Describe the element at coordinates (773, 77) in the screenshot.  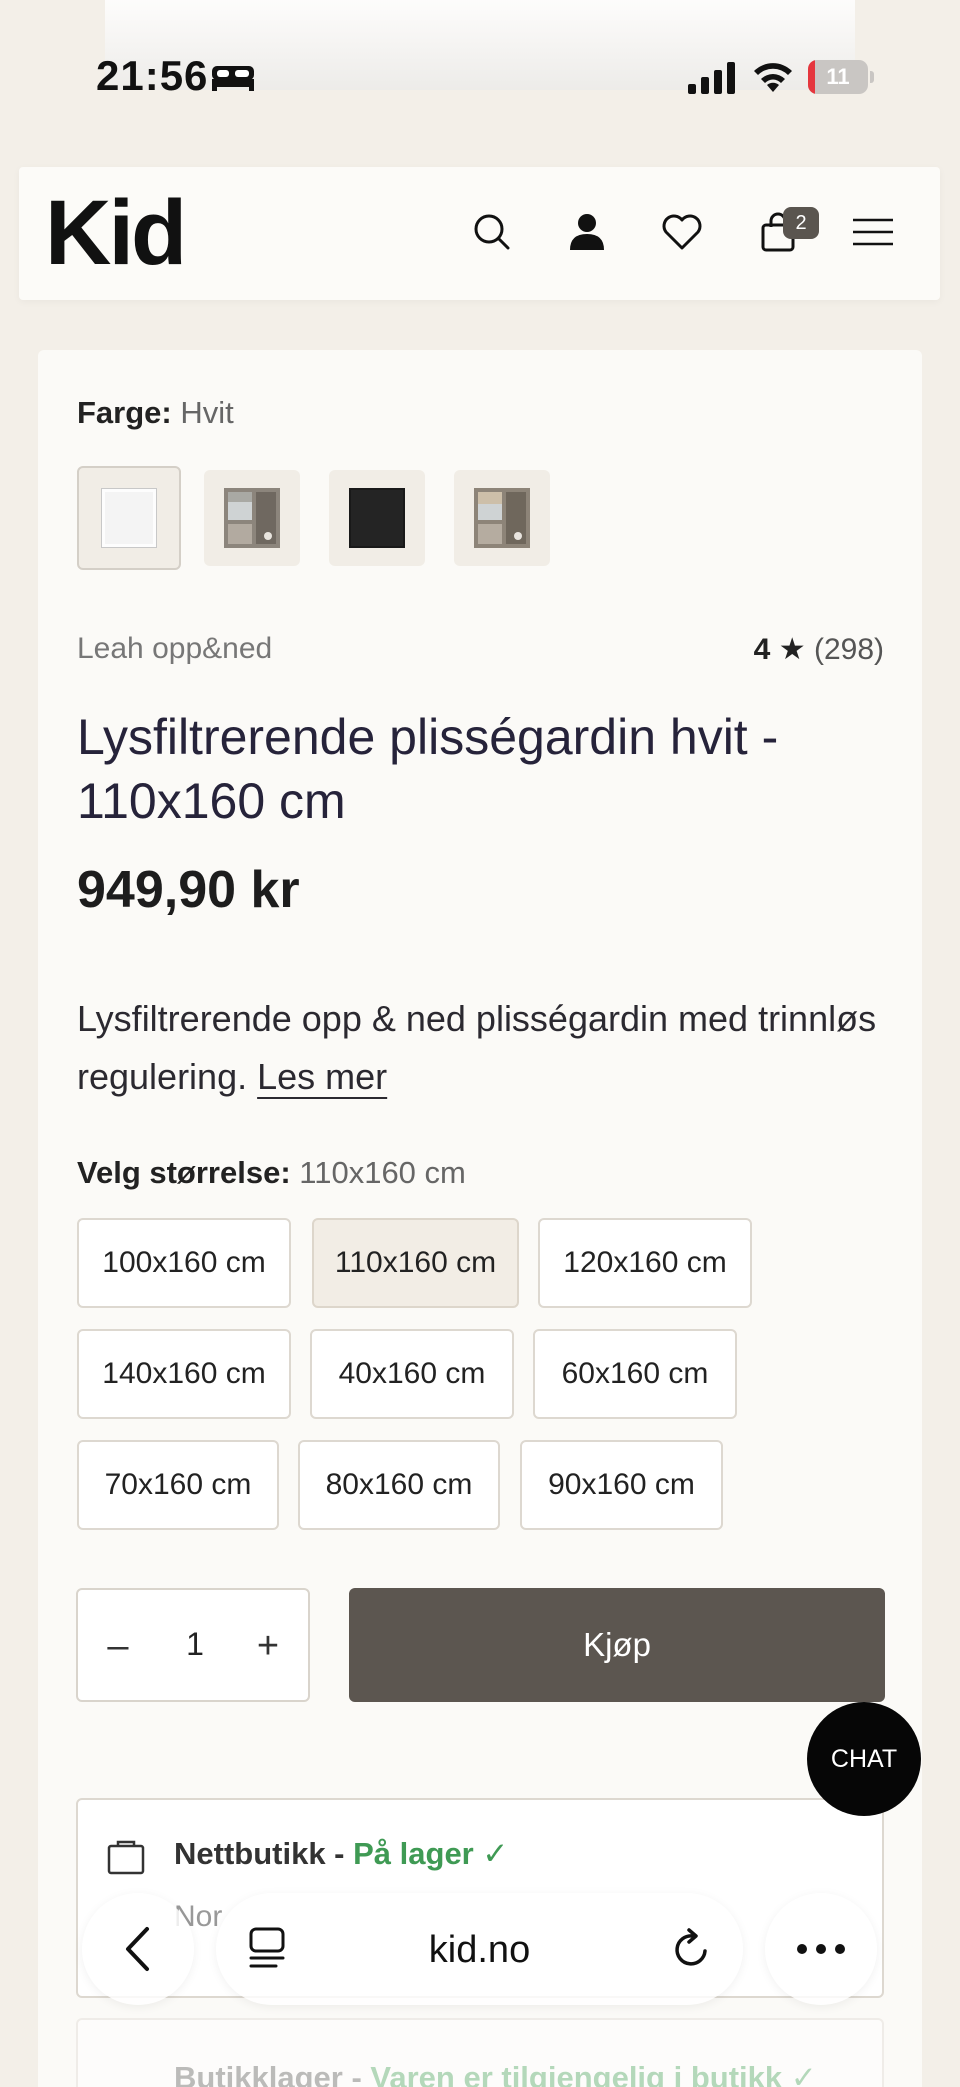
I see `wifi-icon` at that location.